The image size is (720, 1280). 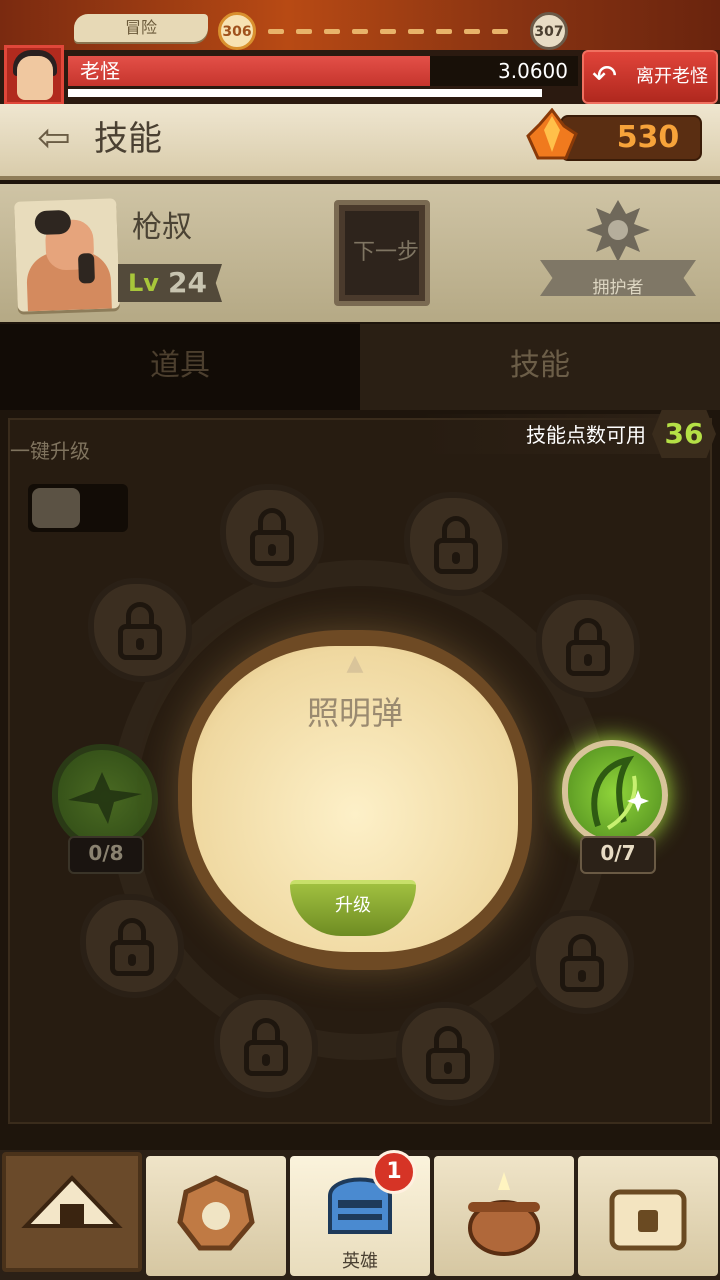 What do you see at coordinates (162, 227) in the screenshot?
I see `hero-name: 枪叔` at bounding box center [162, 227].